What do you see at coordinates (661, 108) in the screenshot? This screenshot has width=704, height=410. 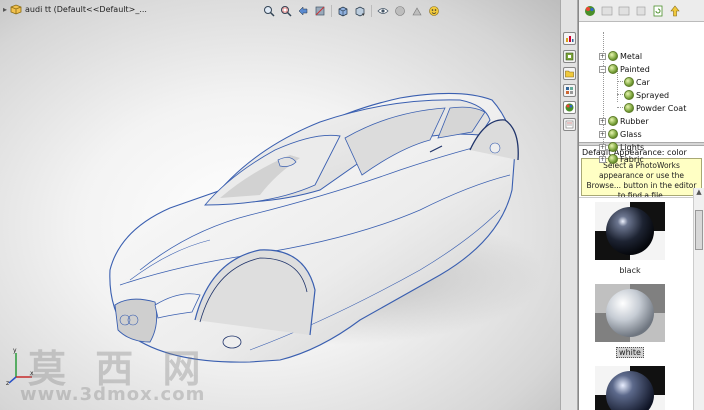 I see `tree-item-label: Powder Coat` at bounding box center [661, 108].